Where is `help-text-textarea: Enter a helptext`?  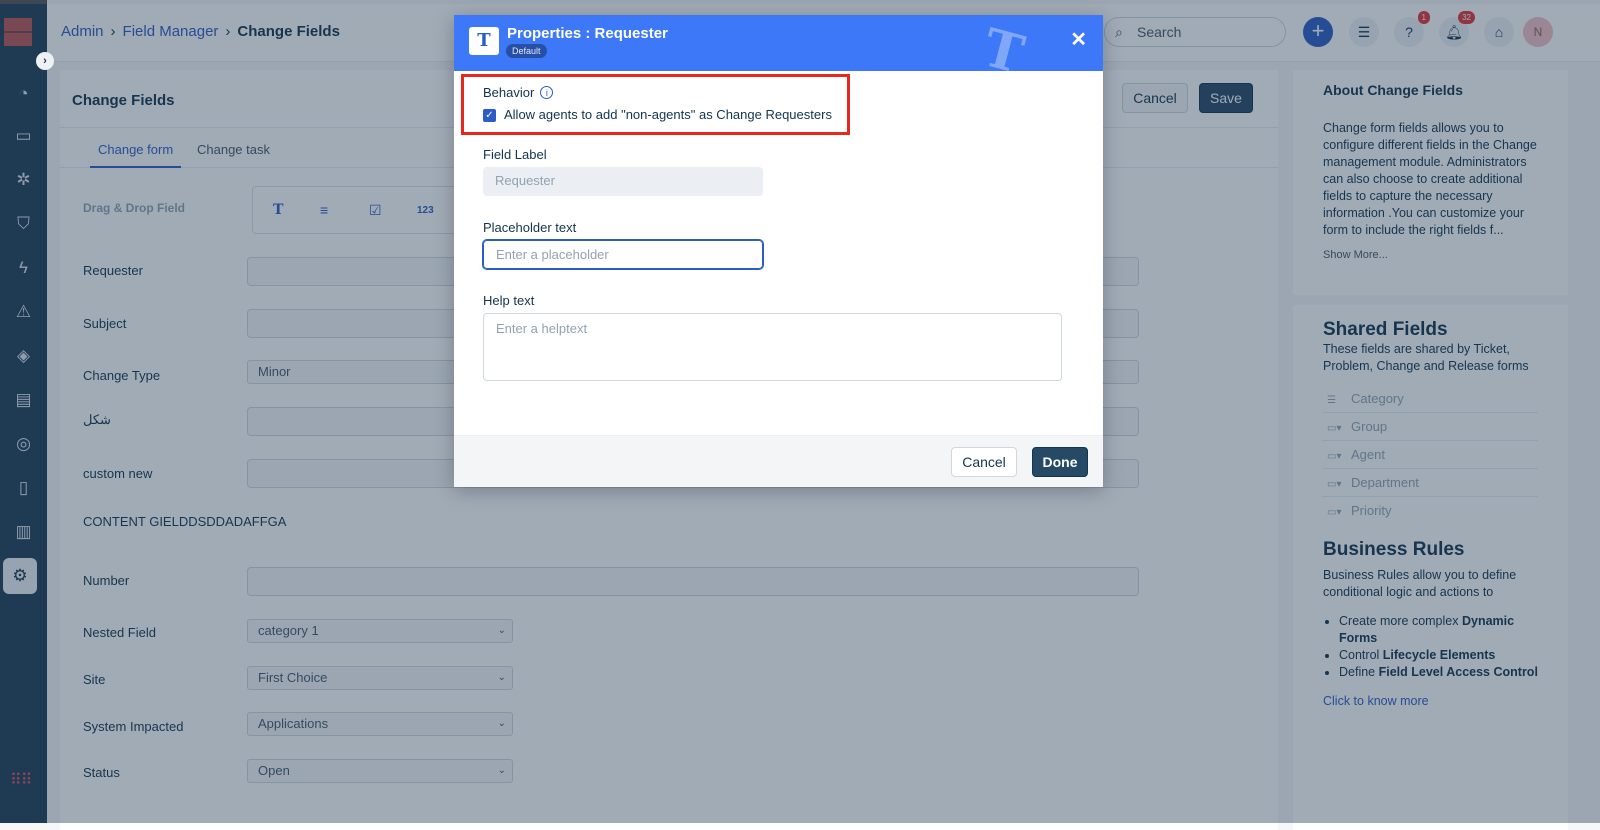 help-text-textarea: Enter a helptext is located at coordinates (772, 347).